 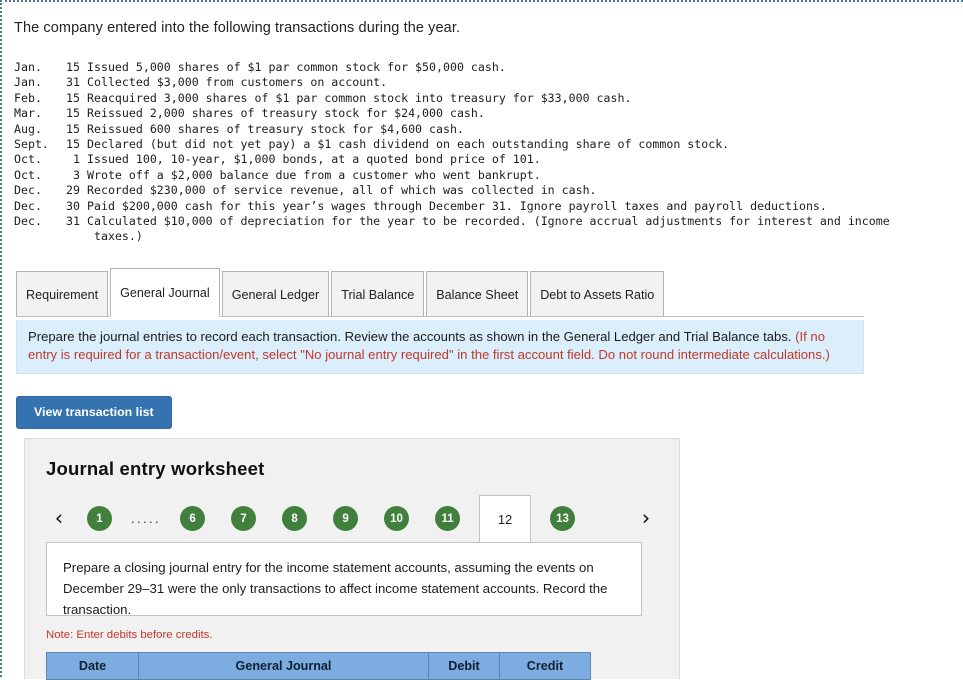 I want to click on transaction-month: Sept., so click(x=31, y=144).